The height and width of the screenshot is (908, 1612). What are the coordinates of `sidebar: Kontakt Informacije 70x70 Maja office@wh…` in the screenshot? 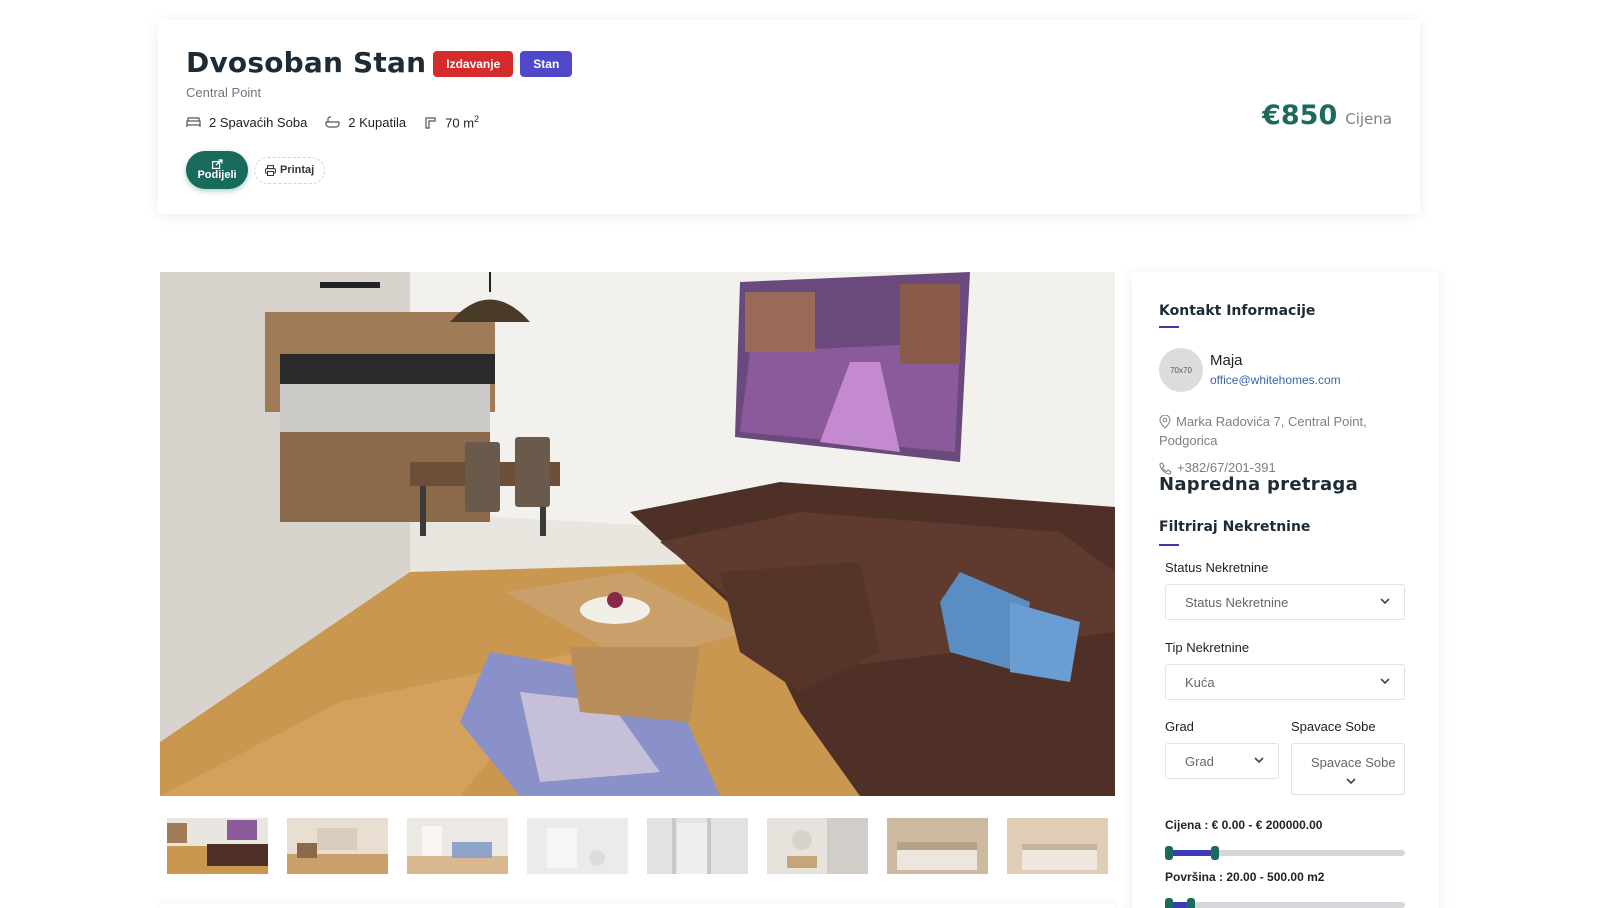 It's located at (1285, 590).